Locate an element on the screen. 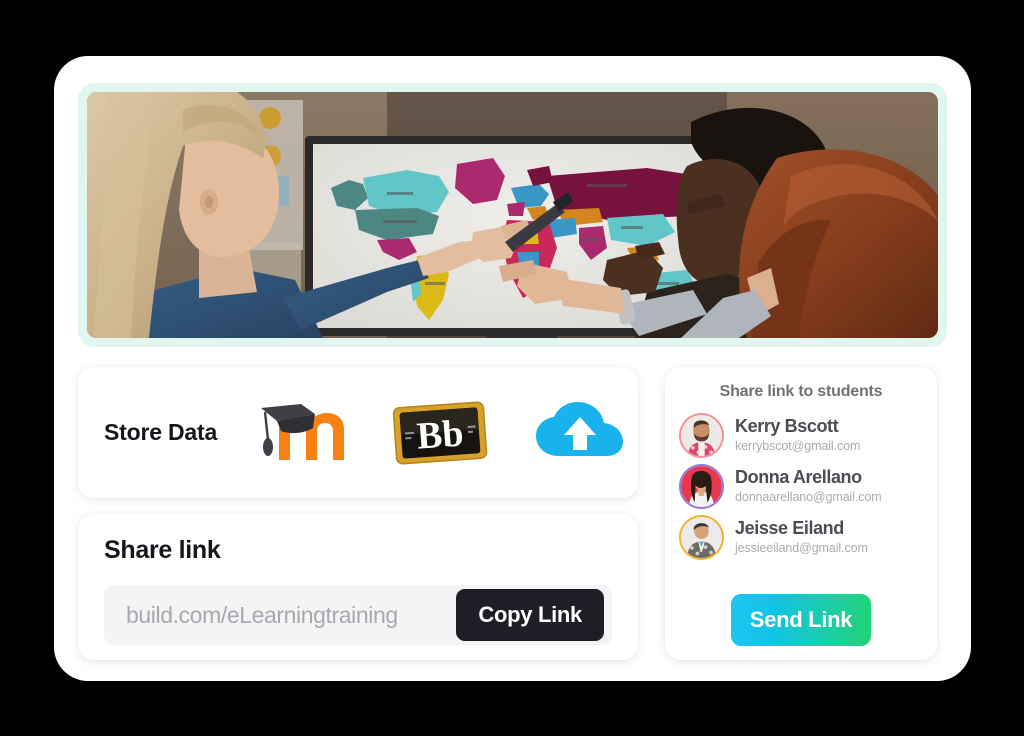  share-link-card: Share link Copy Link is located at coordinates (358, 587).